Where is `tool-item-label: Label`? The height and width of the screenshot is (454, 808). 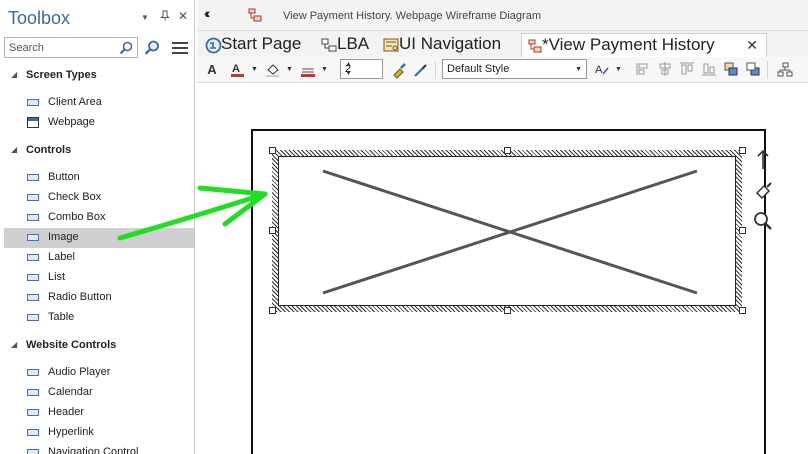 tool-item-label: Label is located at coordinates (99, 258).